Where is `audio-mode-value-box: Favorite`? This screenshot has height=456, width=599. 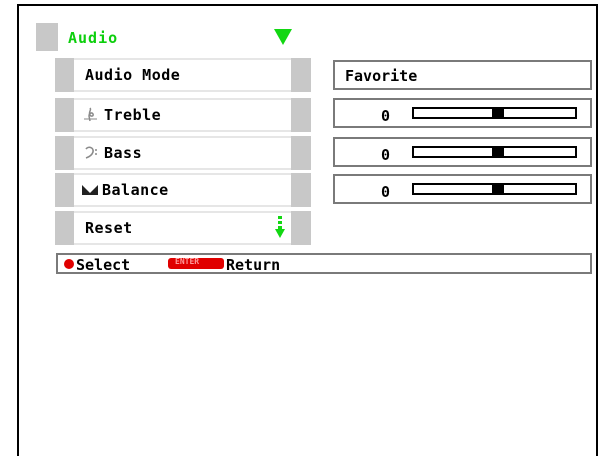
audio-mode-value-box: Favorite is located at coordinates (462, 75).